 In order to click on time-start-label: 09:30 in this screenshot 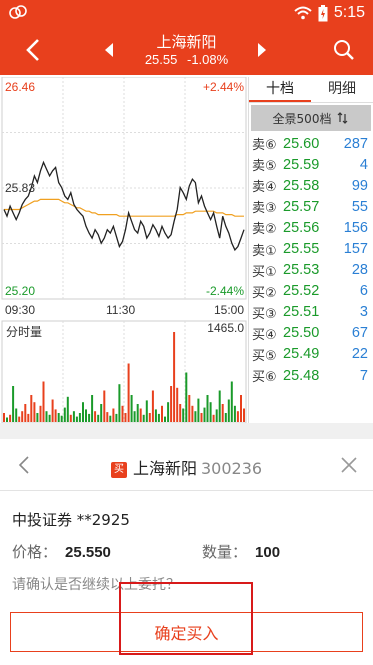, I will do `click(20, 310)`.